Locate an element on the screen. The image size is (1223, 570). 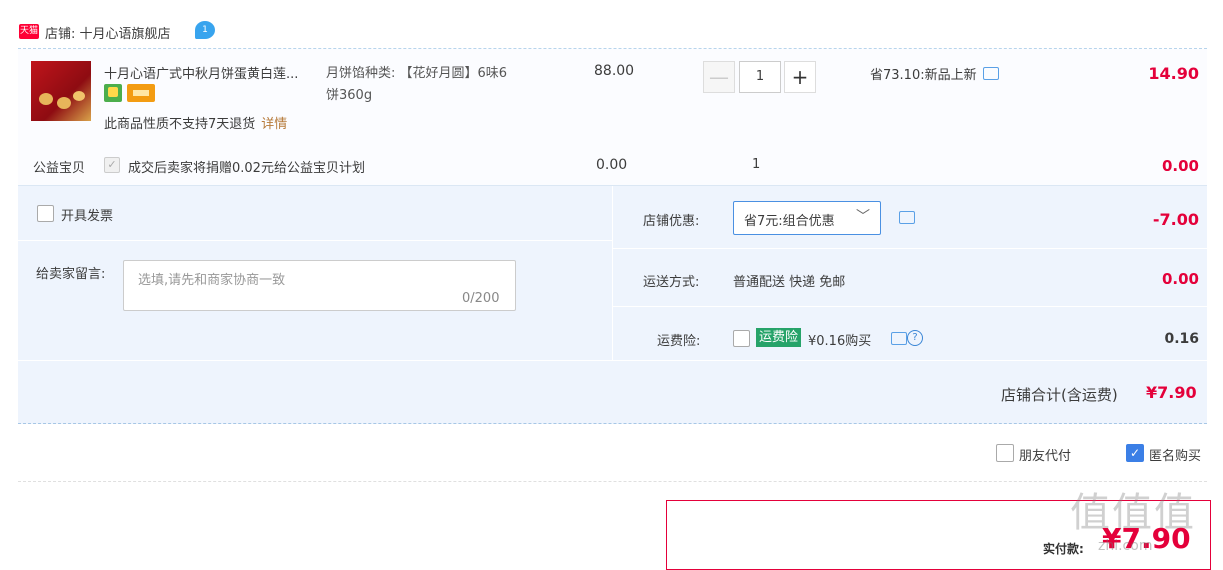
message-char-count: 0/200 is located at coordinates (481, 298).